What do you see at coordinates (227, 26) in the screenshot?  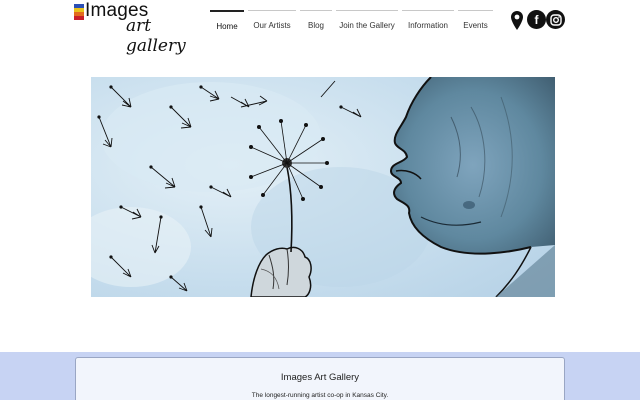 I see `nav-item-label: Home` at bounding box center [227, 26].